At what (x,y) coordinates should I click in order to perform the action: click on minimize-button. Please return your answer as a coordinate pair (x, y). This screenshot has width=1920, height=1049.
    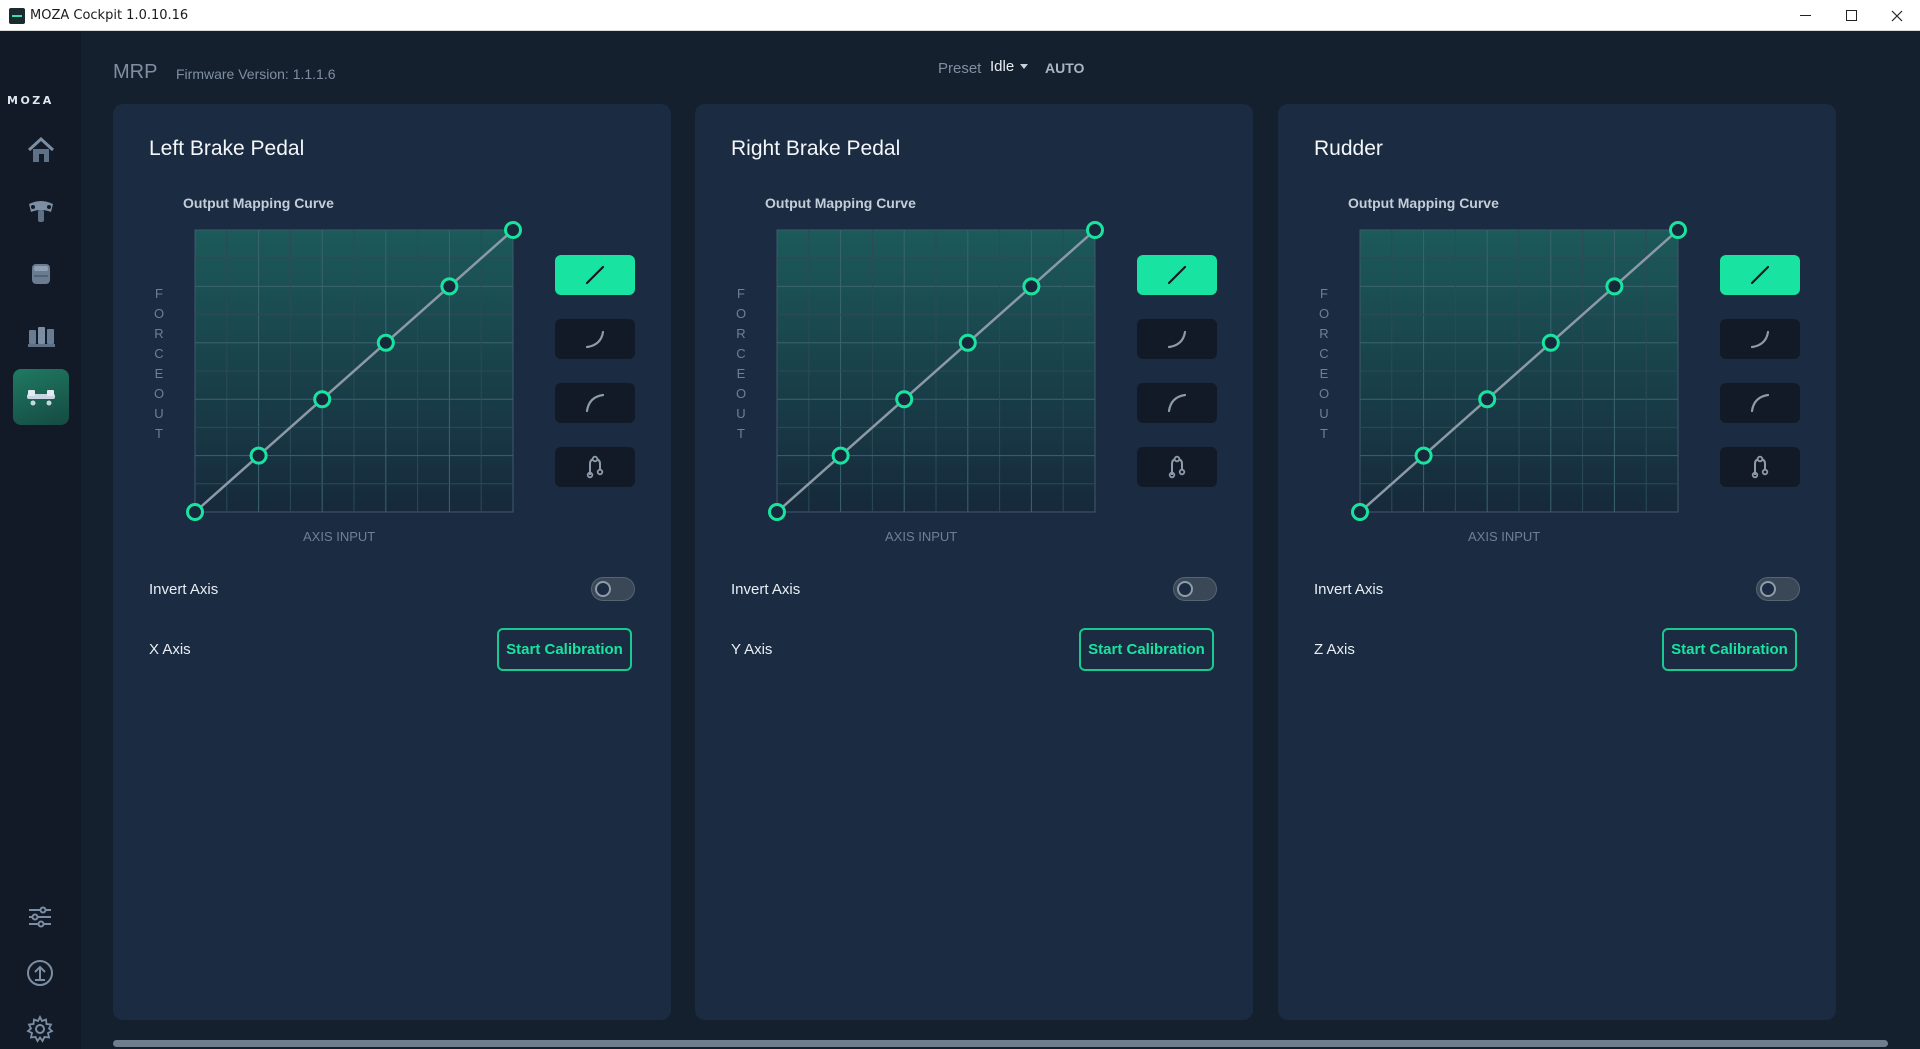
    Looking at the image, I should click on (1805, 15).